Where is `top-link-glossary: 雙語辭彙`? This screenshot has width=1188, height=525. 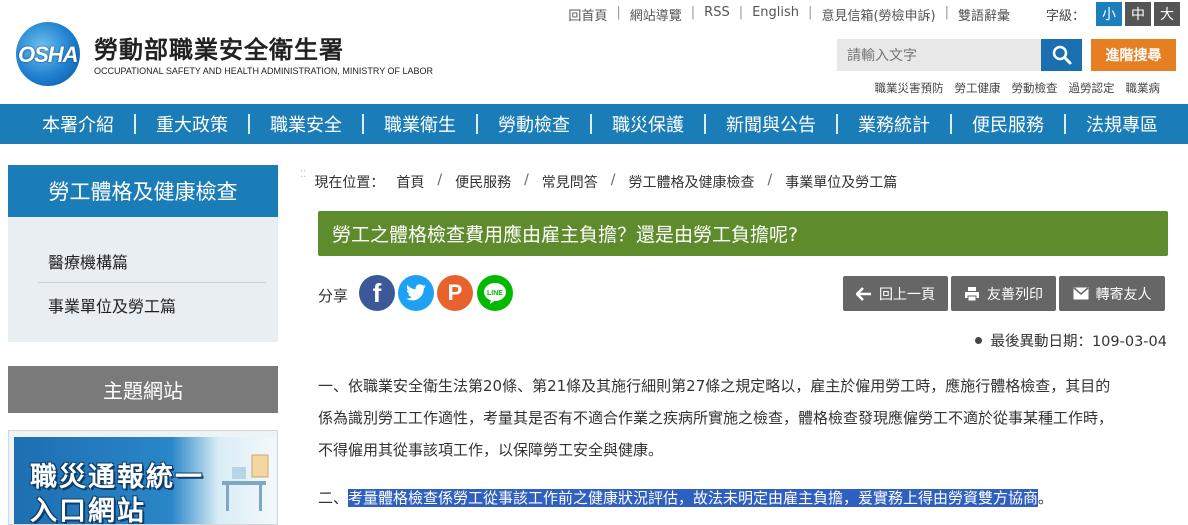
top-link-glossary: 雙語辭彙 is located at coordinates (984, 14).